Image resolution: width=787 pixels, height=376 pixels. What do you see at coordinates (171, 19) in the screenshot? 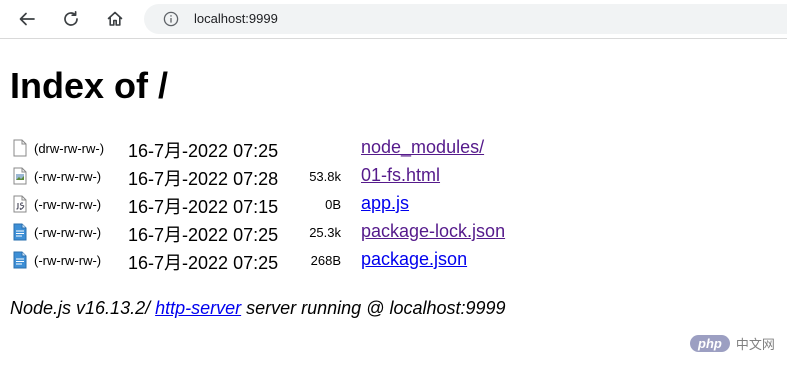
I see `info-icon` at bounding box center [171, 19].